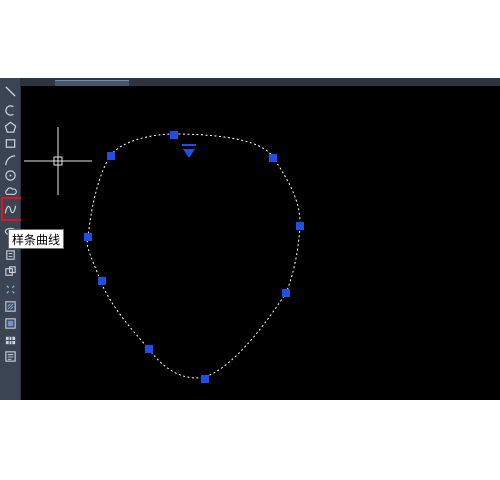  I want to click on circle-icon, so click(10, 175).